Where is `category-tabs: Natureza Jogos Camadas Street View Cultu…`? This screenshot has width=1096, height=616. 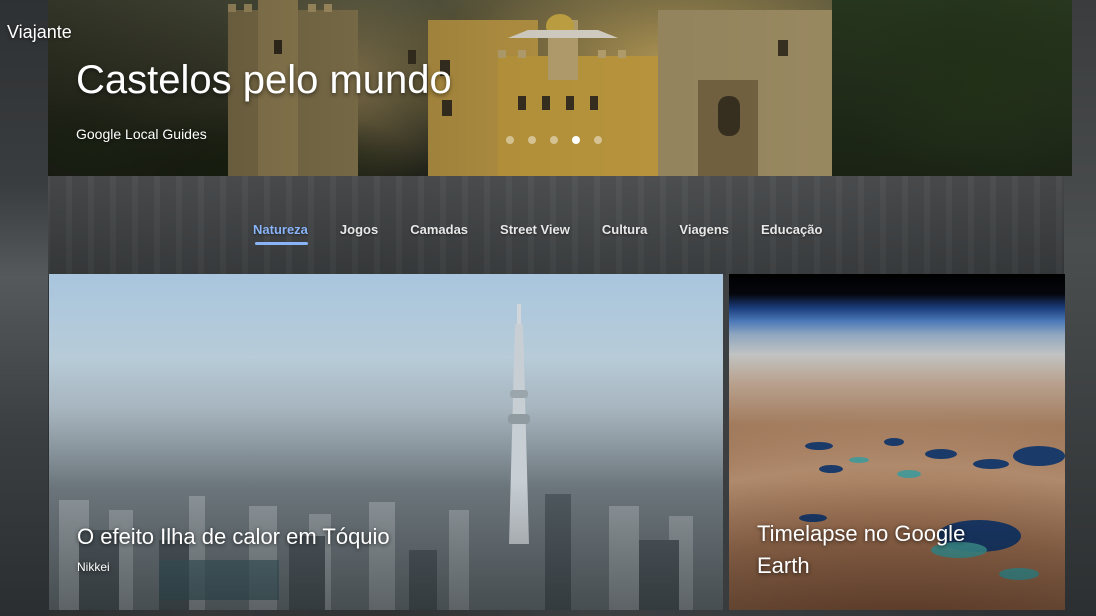
category-tabs: Natureza Jogos Camadas Street View Cultu… is located at coordinates (553, 233).